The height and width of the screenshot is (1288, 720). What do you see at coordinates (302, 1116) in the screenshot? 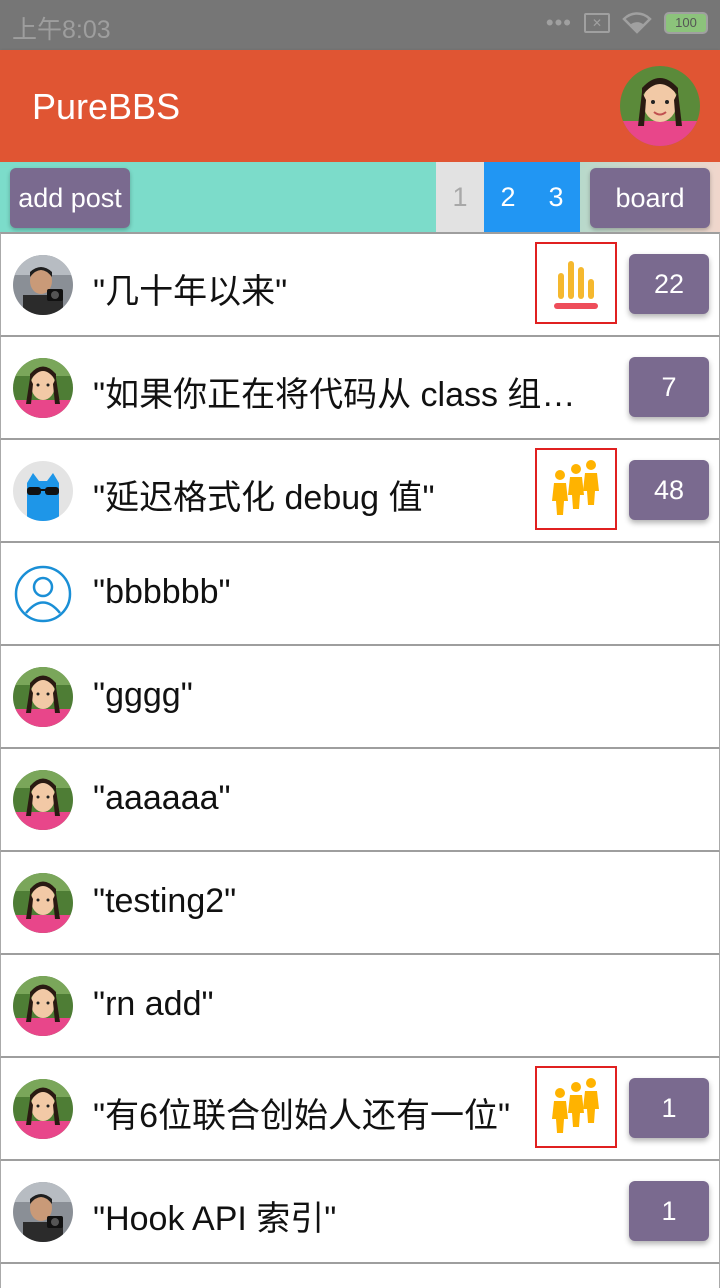
I see `post-title: "有6位联合创始人还有一位"` at bounding box center [302, 1116].